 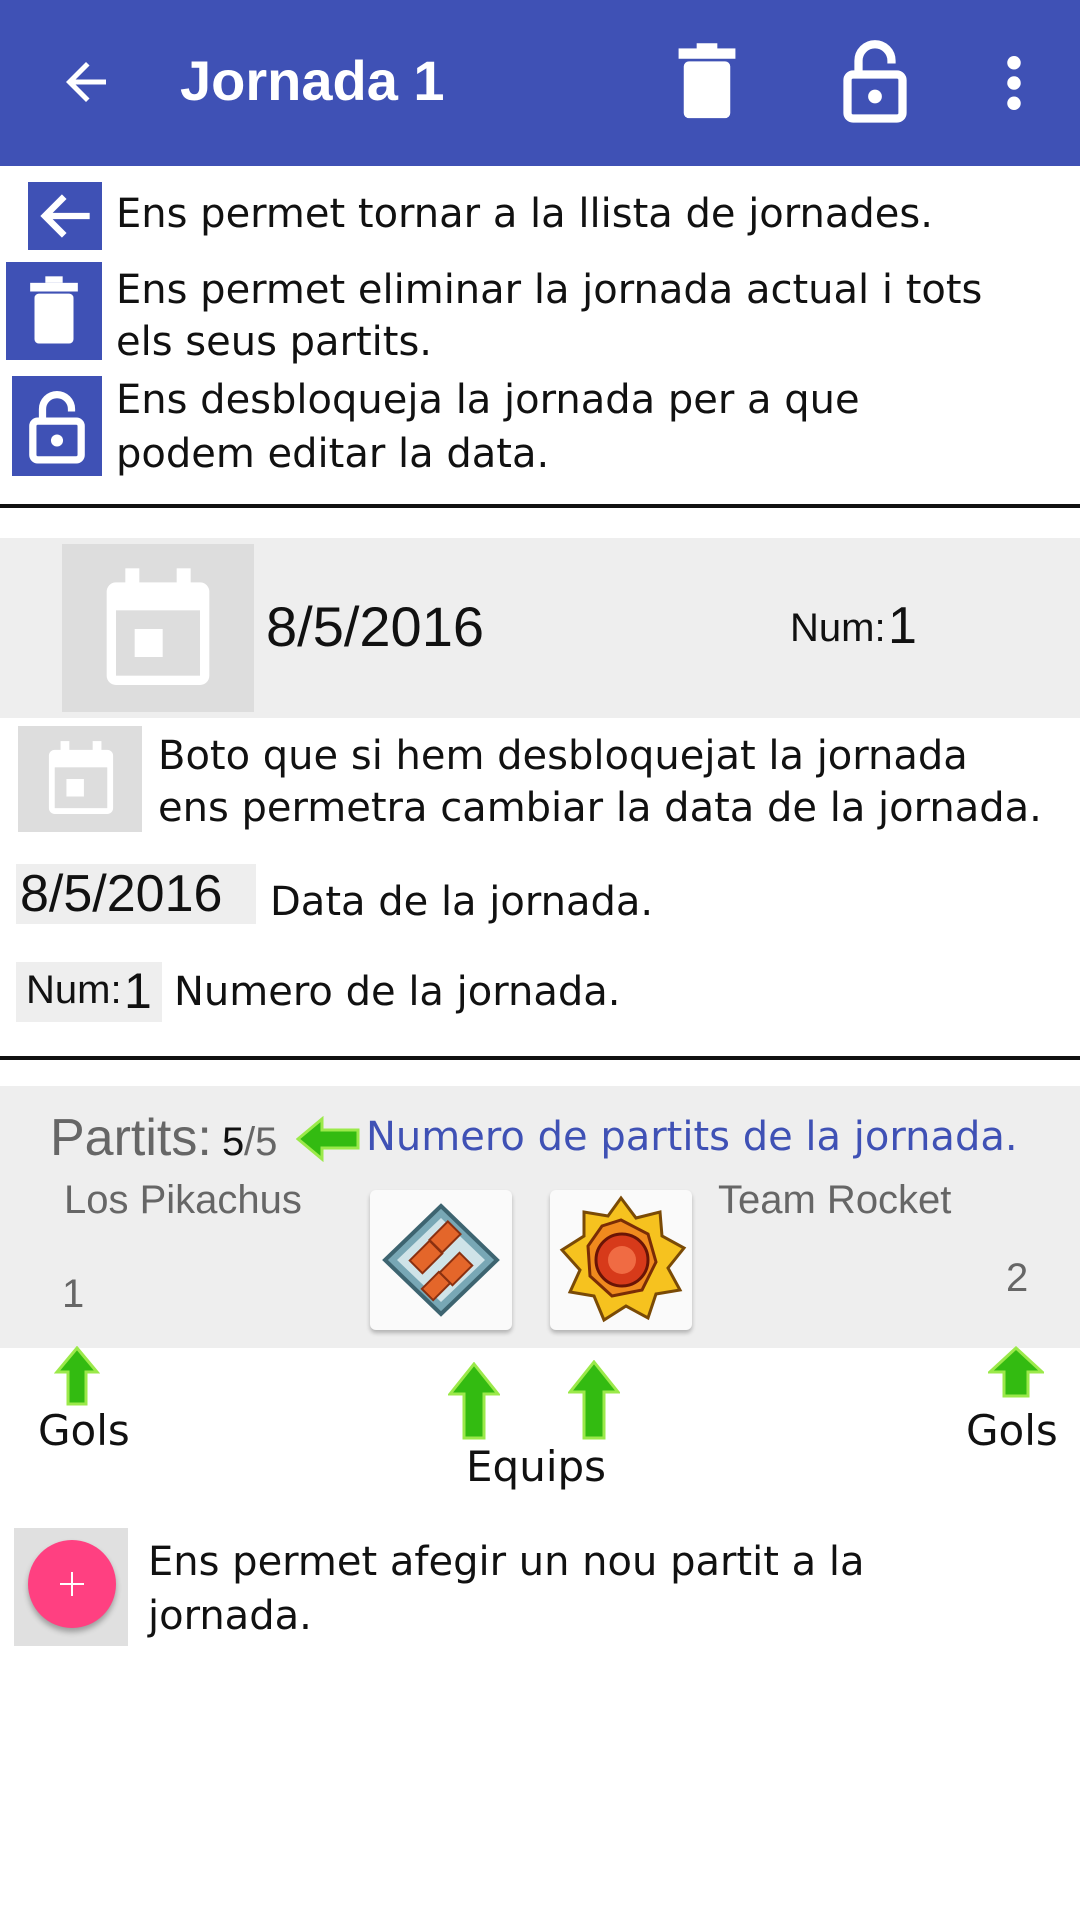 I want to click on num-label: Num:, so click(x=838, y=628).